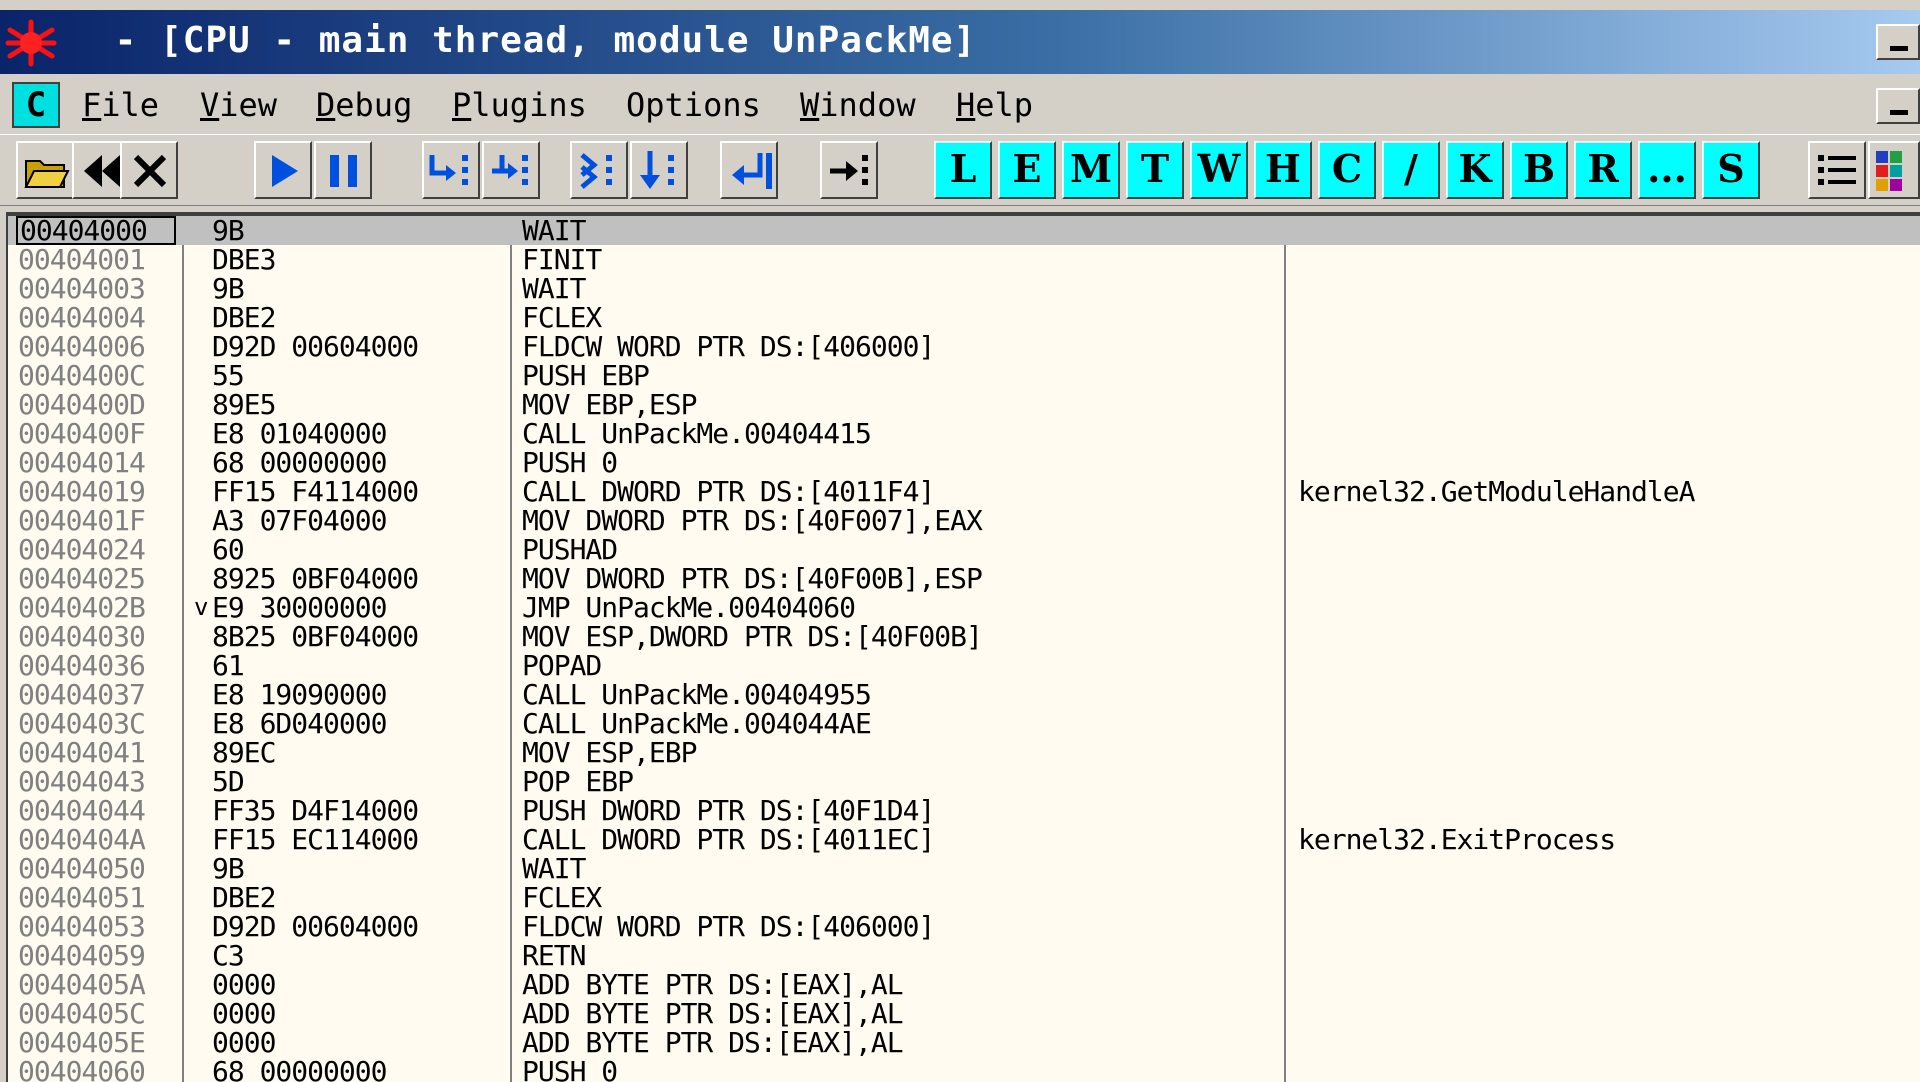 This screenshot has width=1920, height=1082. What do you see at coordinates (752, 171) in the screenshot?
I see `execute-till-return-icon` at bounding box center [752, 171].